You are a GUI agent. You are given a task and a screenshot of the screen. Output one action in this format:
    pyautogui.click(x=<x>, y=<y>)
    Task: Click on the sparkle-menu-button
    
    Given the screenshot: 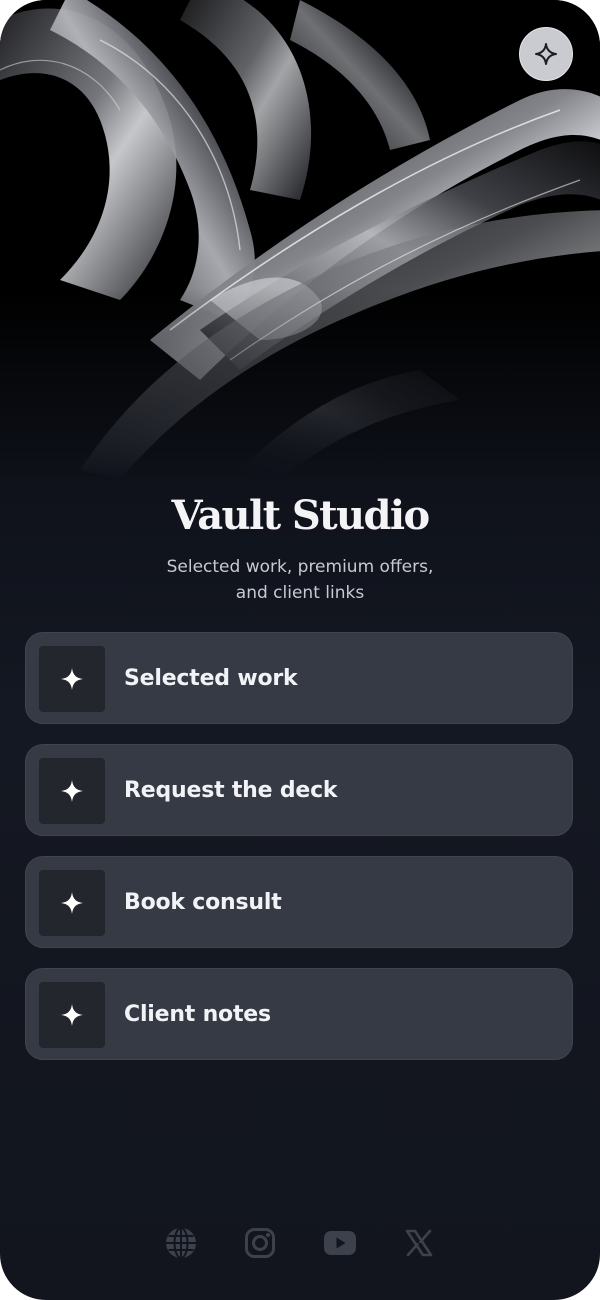 What is the action you would take?
    pyautogui.click(x=546, y=54)
    